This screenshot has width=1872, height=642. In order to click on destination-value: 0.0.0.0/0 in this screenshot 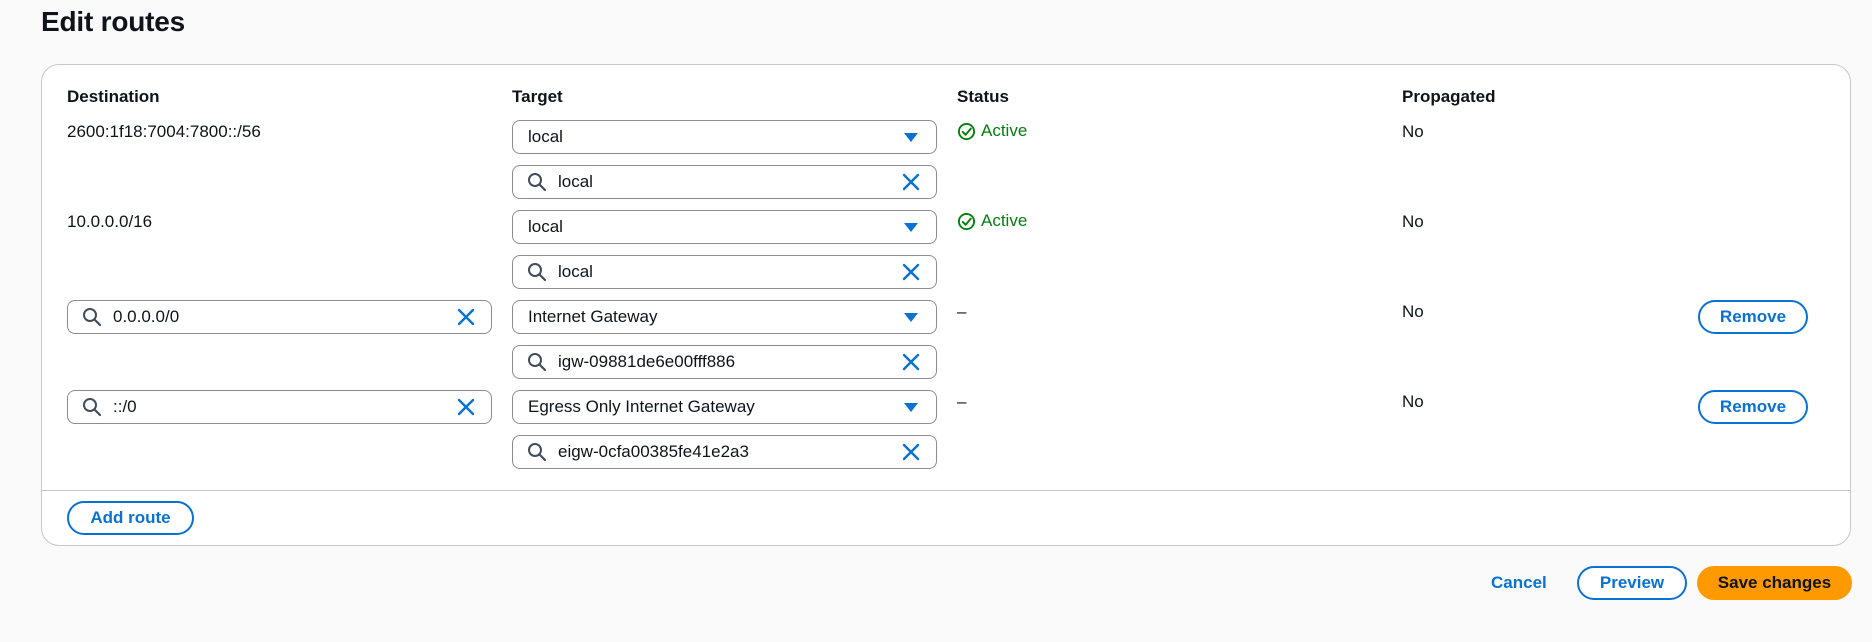, I will do `click(146, 316)`.